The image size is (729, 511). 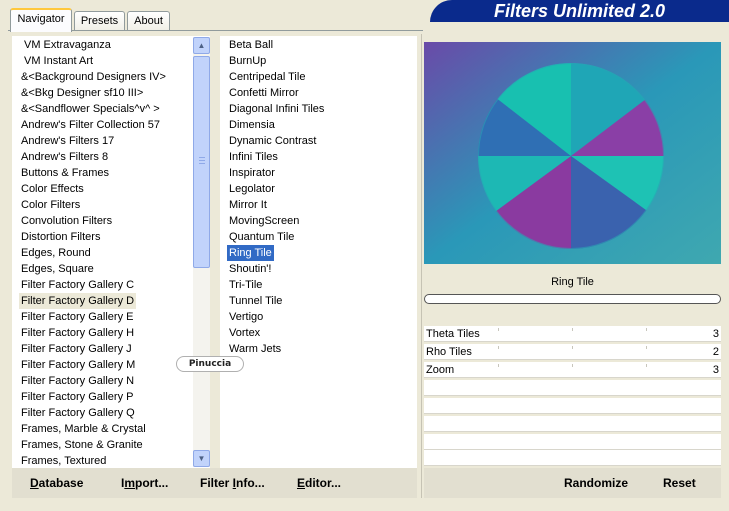 I want to click on category-list-item: Edges, Round, so click(x=56, y=253).